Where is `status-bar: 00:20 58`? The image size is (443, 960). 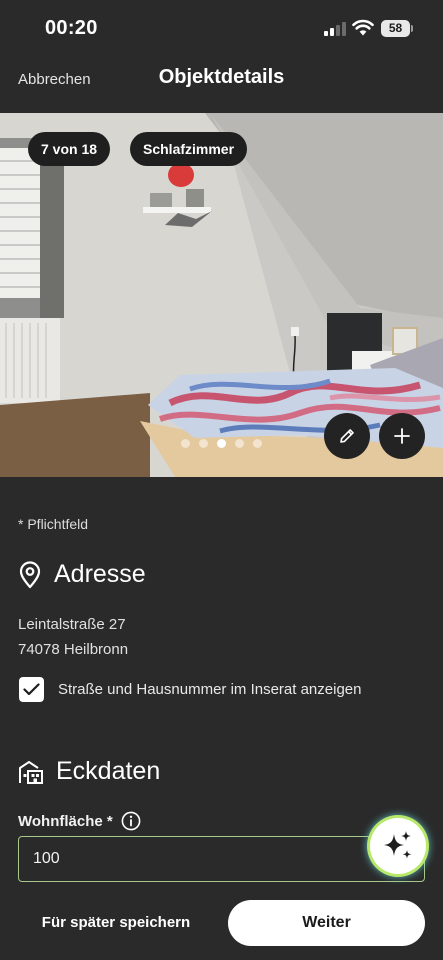
status-bar: 00:20 58 is located at coordinates (221, 29).